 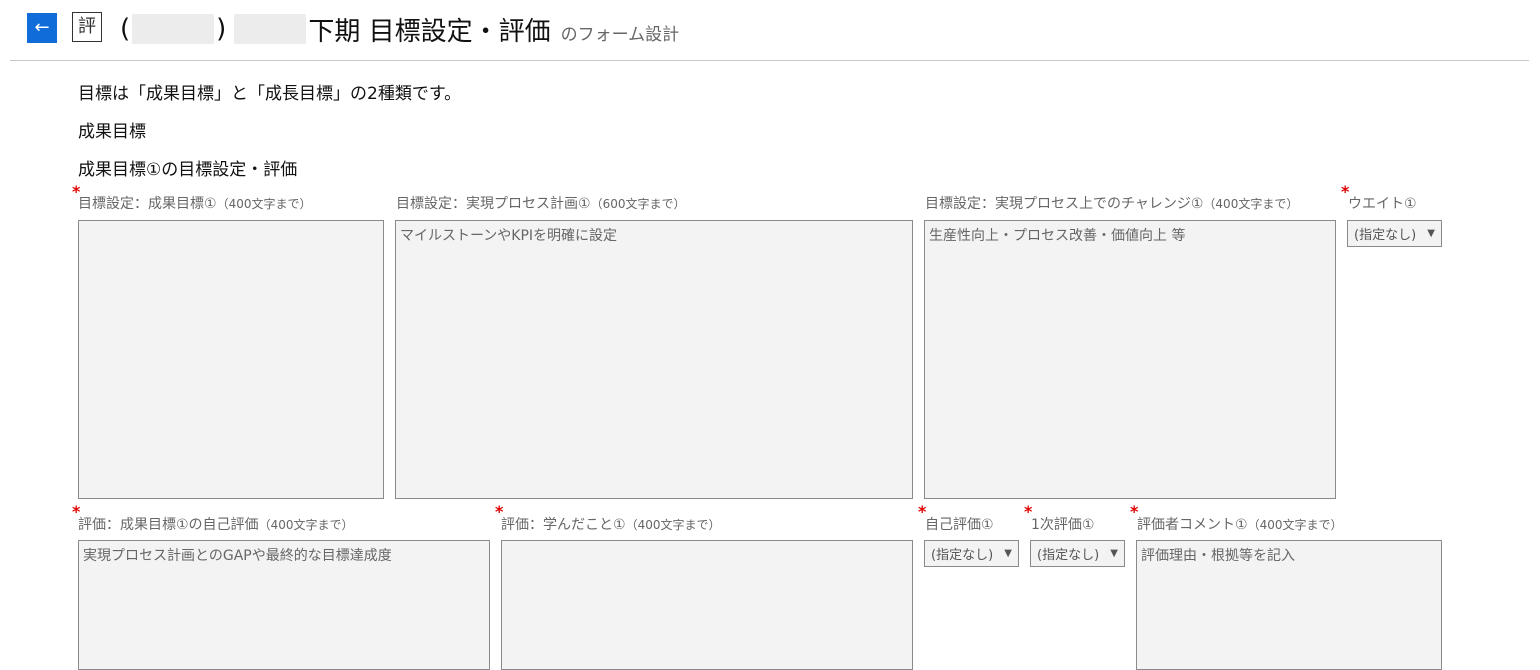 I want to click on arrow-left-icon: ←, so click(x=42, y=27).